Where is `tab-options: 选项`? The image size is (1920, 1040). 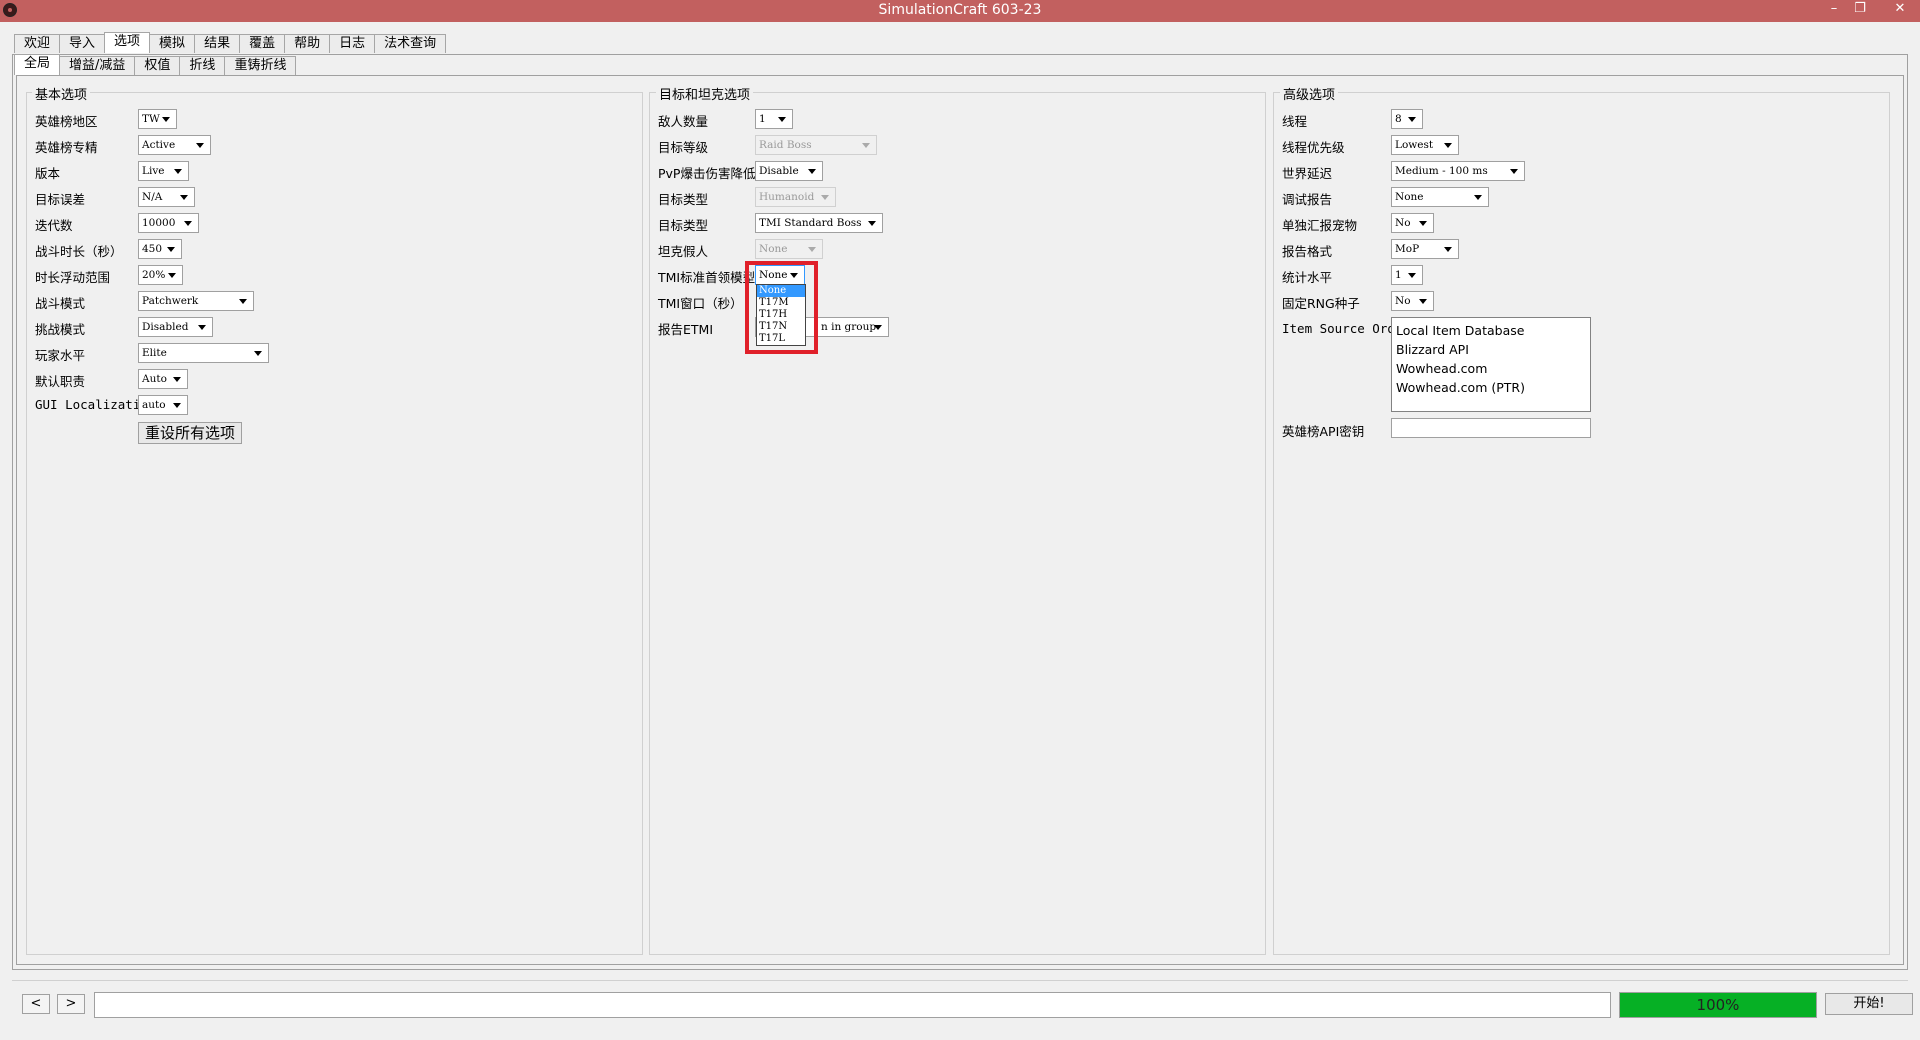
tab-options: 选项 is located at coordinates (127, 42).